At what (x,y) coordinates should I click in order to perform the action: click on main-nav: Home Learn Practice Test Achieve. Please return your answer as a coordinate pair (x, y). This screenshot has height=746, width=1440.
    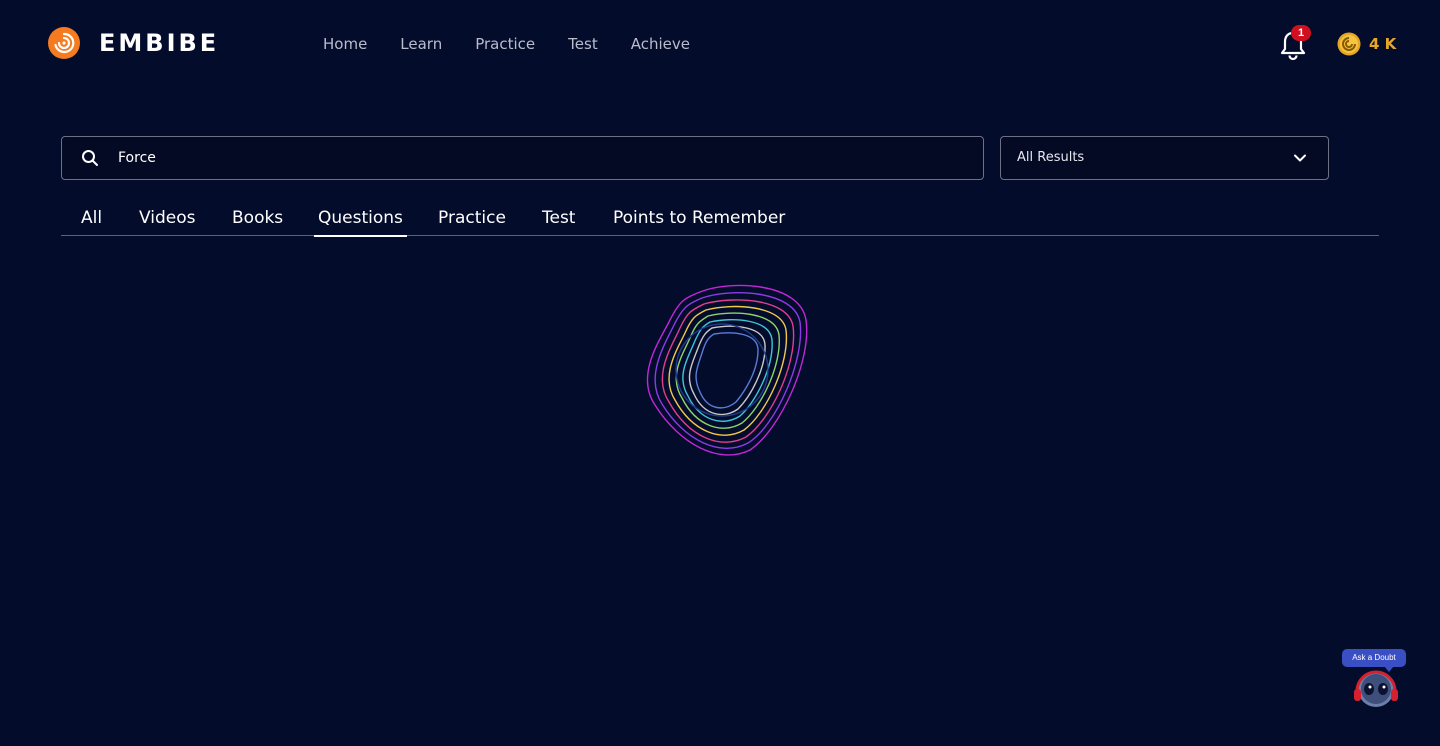
    Looking at the image, I should click on (523, 44).